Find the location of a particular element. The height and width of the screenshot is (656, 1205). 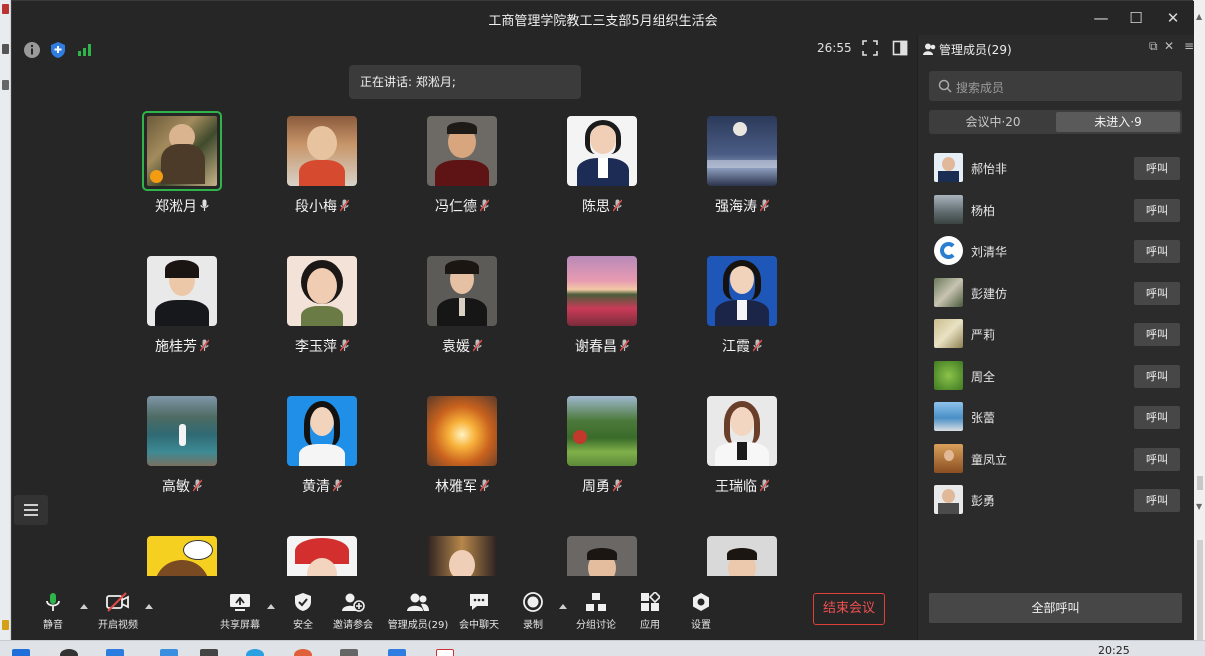

security-button: 安全 is located at coordinates (303, 613).